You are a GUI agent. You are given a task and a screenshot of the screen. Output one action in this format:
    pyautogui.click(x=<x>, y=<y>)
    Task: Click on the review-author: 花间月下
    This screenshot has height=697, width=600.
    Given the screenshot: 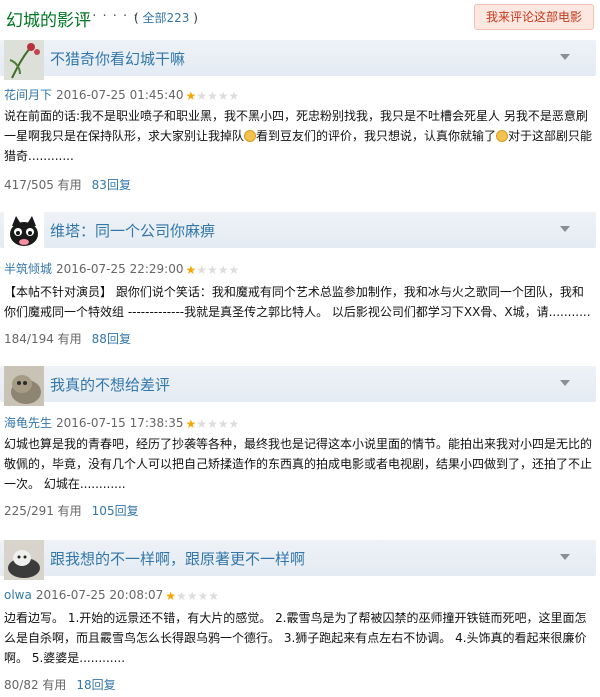 What is the action you would take?
    pyautogui.click(x=28, y=95)
    